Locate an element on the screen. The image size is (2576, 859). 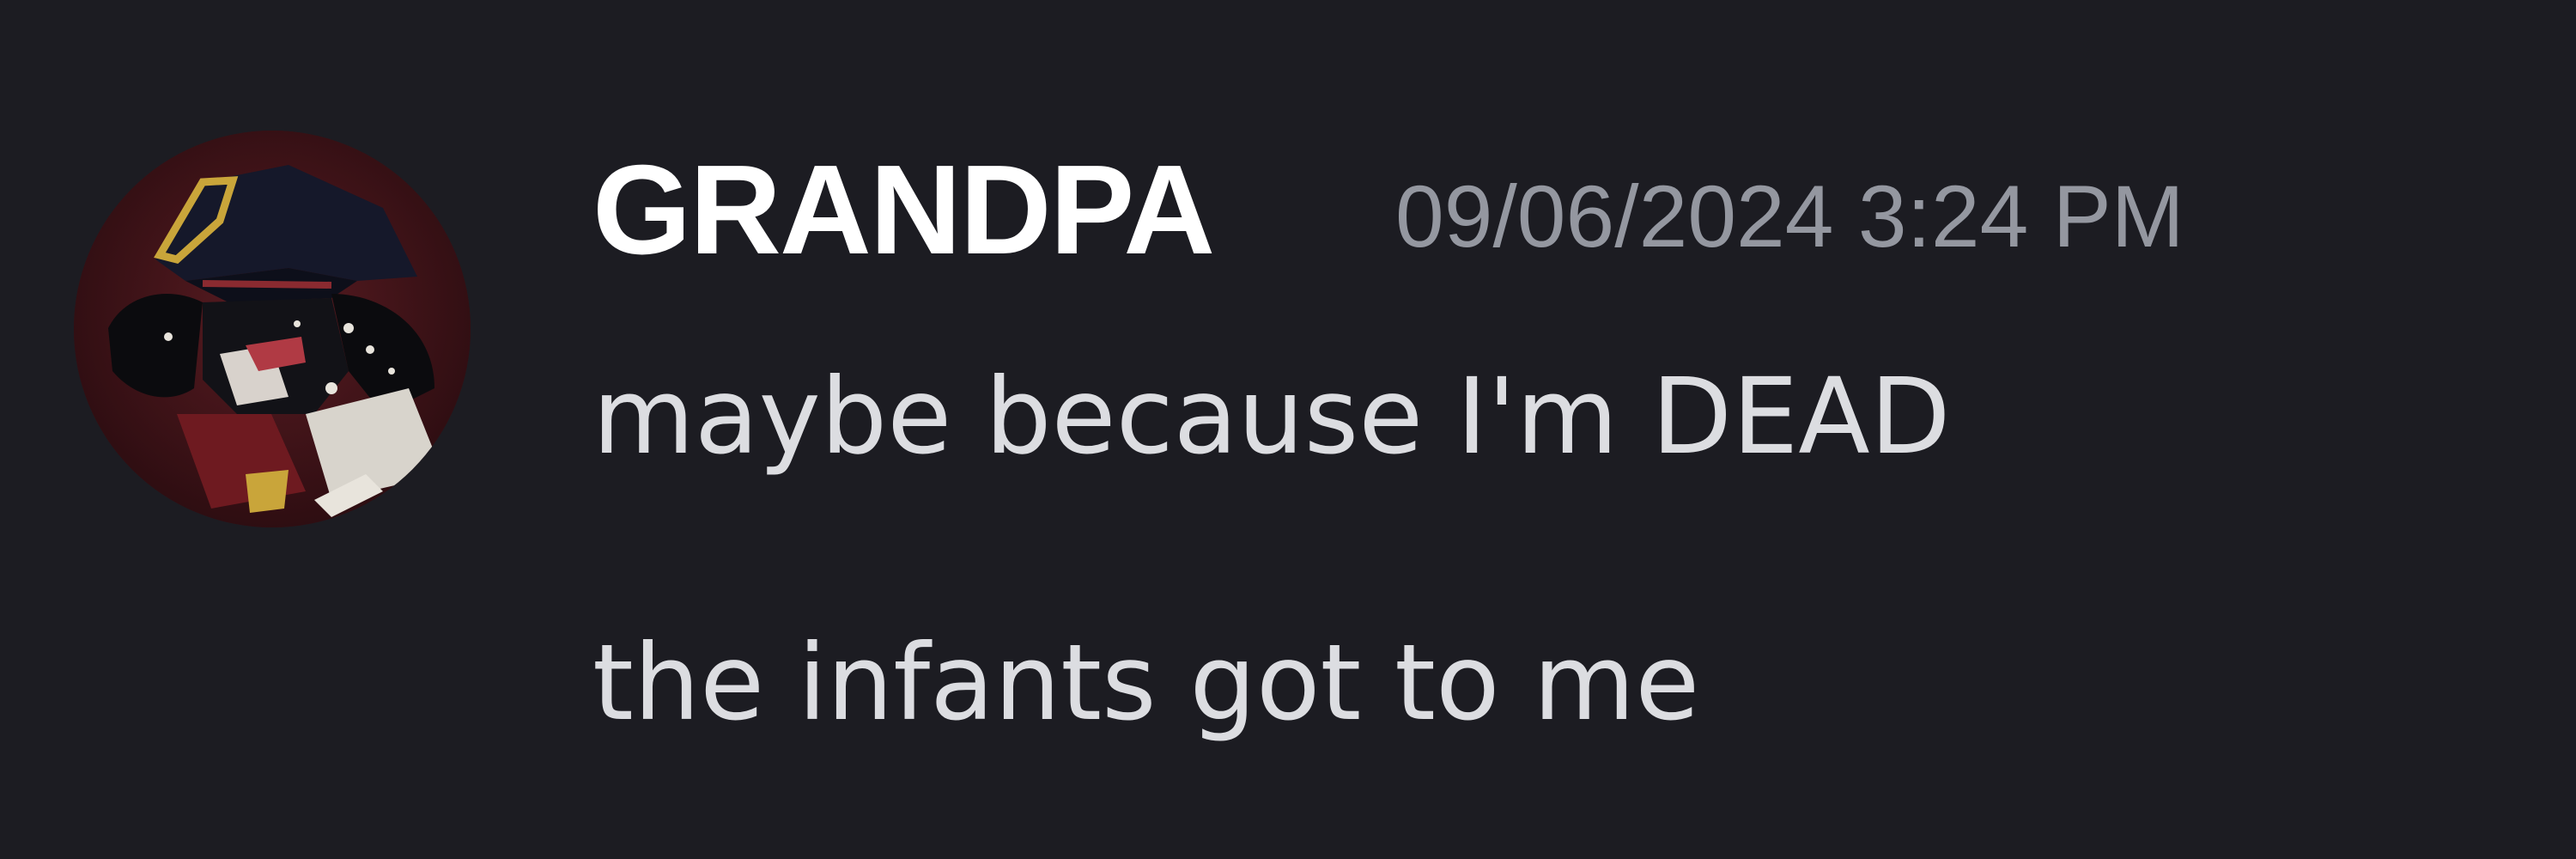
avatar is located at coordinates (272, 329).